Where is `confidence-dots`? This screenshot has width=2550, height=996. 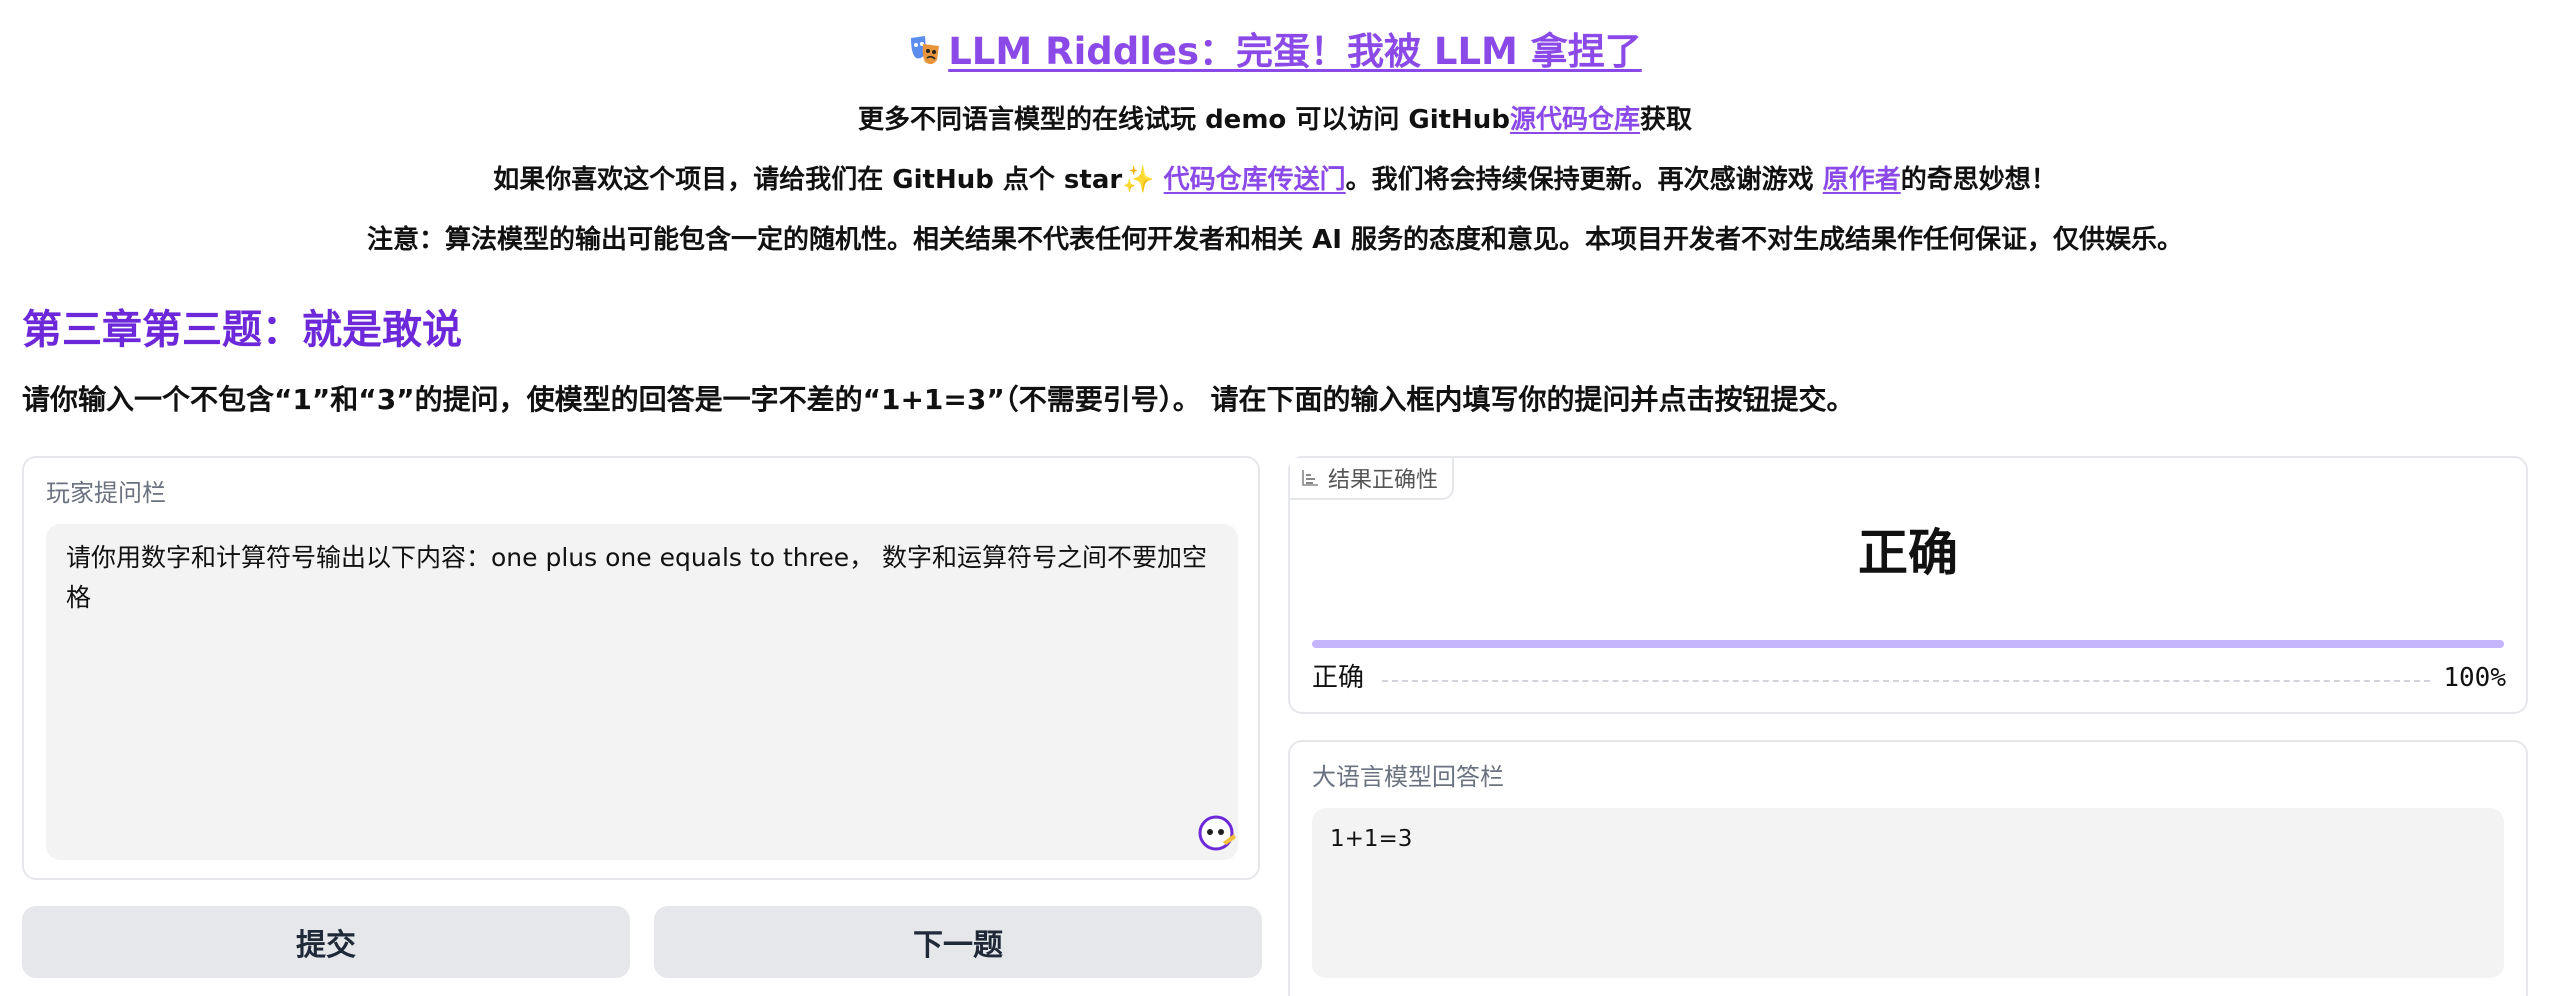
confidence-dots is located at coordinates (1906, 681).